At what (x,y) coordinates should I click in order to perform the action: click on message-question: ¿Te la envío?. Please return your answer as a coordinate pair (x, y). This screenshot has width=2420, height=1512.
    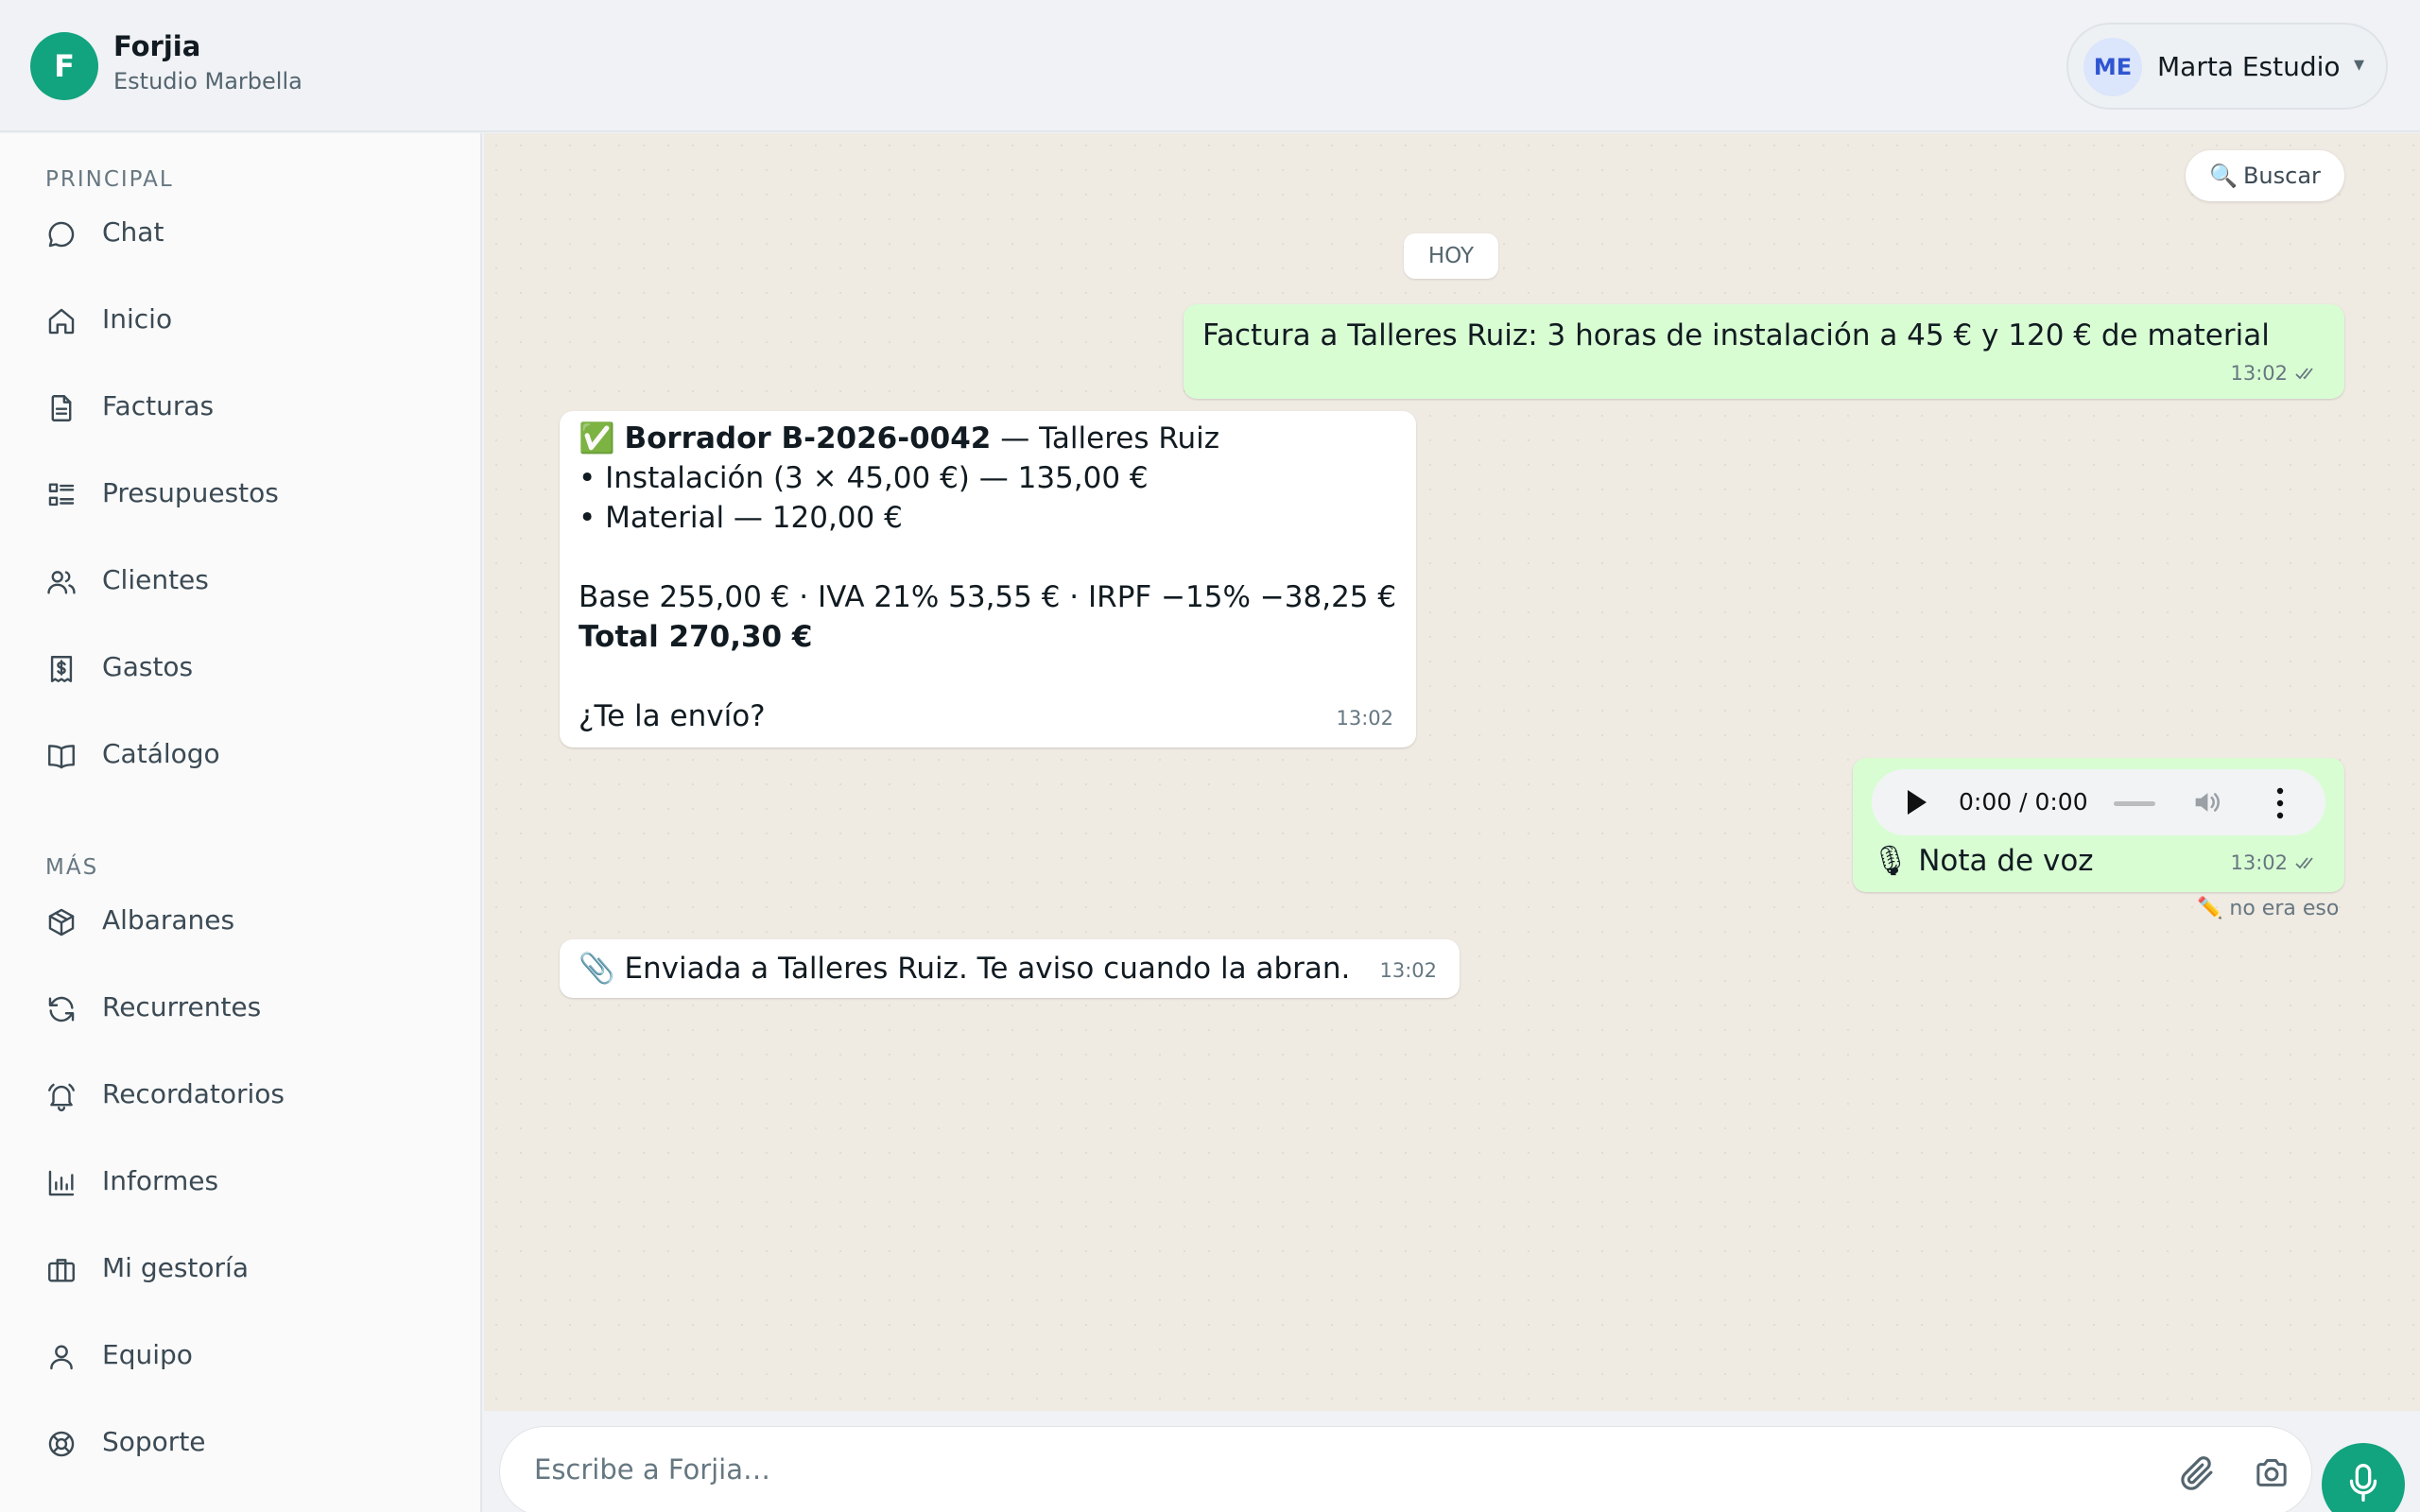
    Looking at the image, I should click on (672, 716).